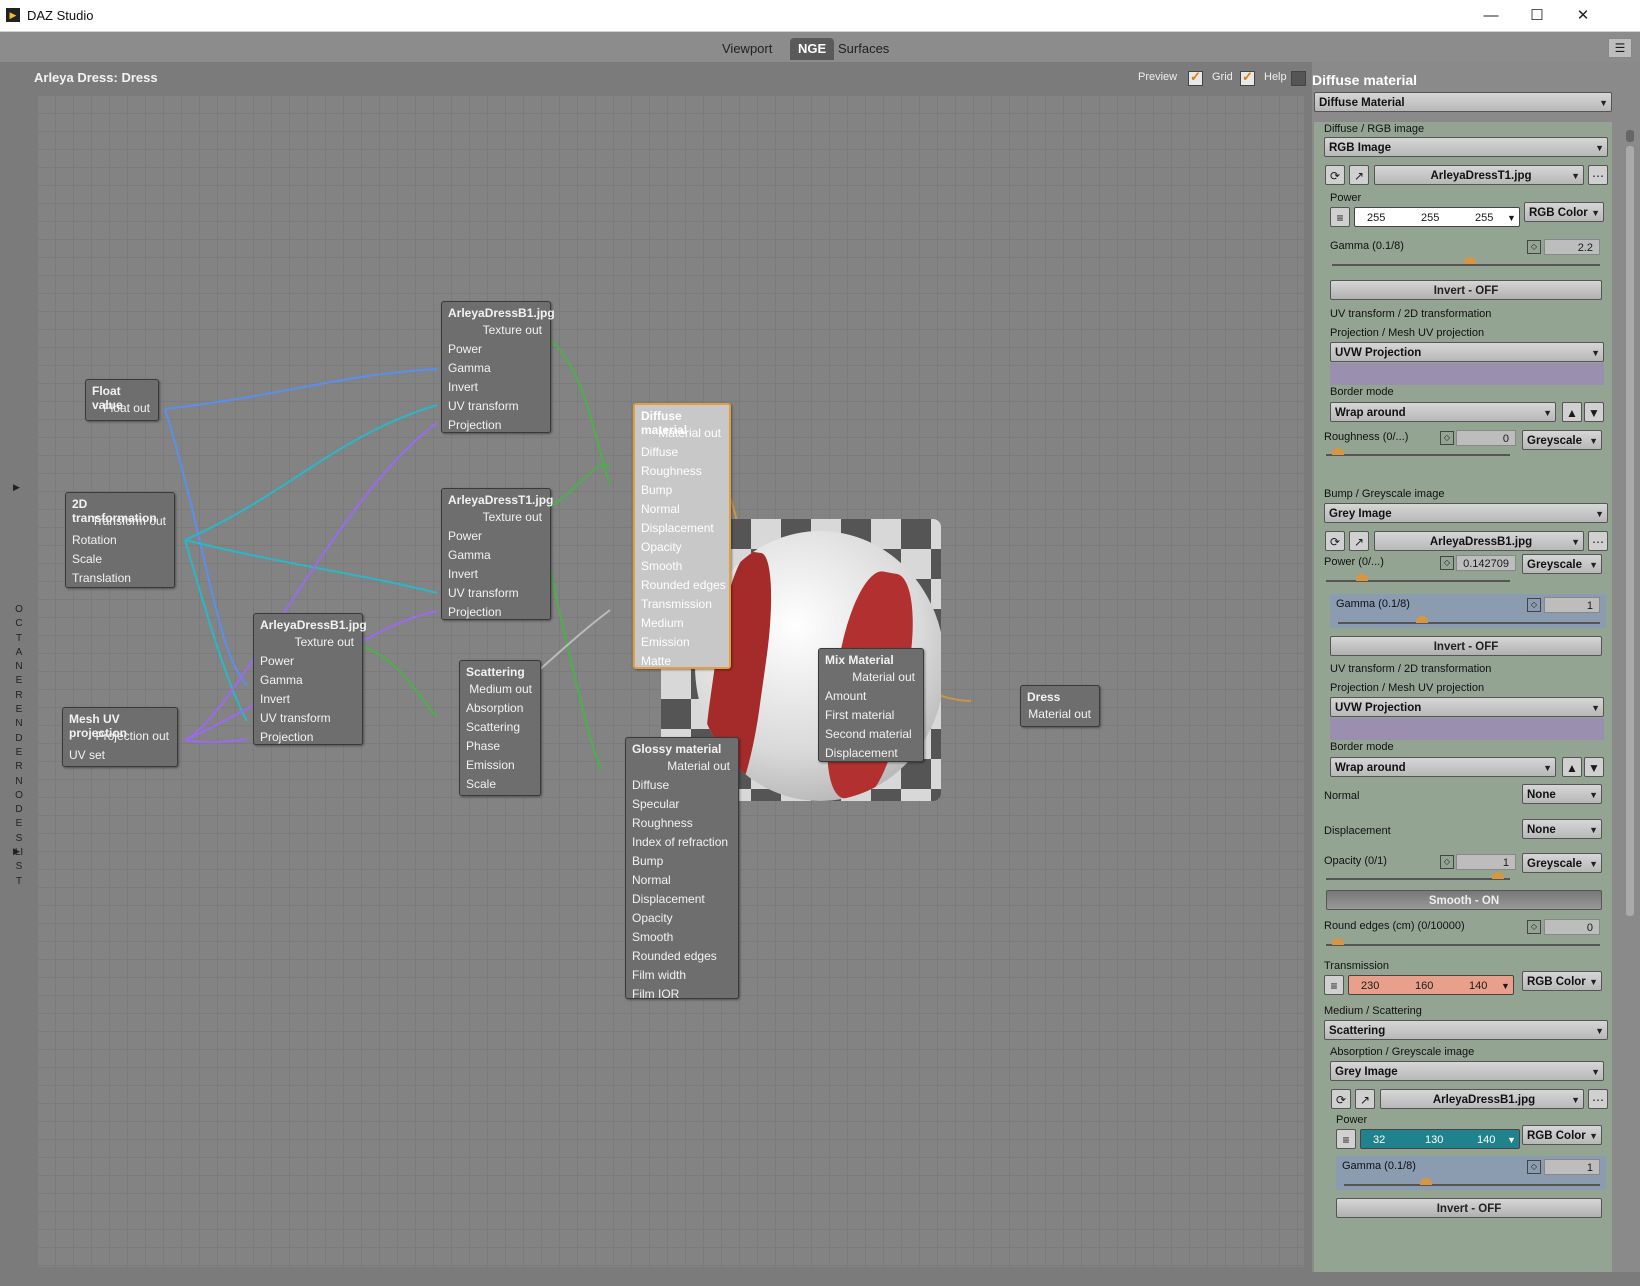  Describe the element at coordinates (1466, 646) in the screenshot. I see `bump-invert-toggle: Invert - OFF` at that location.